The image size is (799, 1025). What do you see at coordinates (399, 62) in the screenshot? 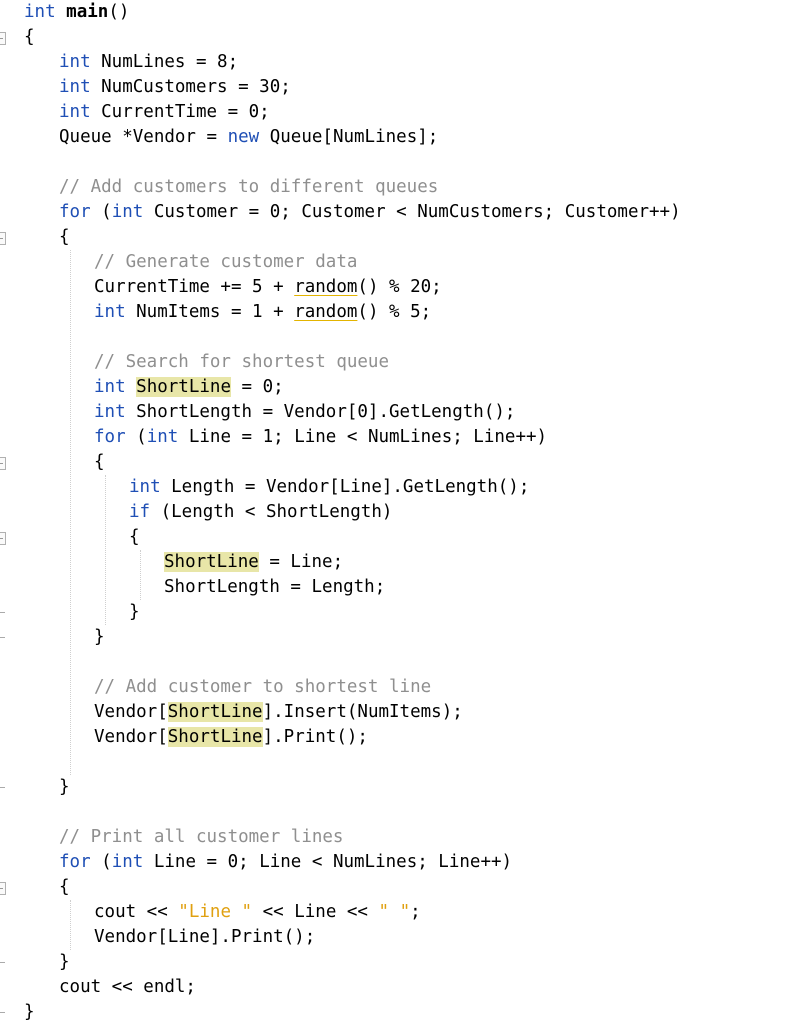
I see `code-line: int NumLines = 8;` at bounding box center [399, 62].